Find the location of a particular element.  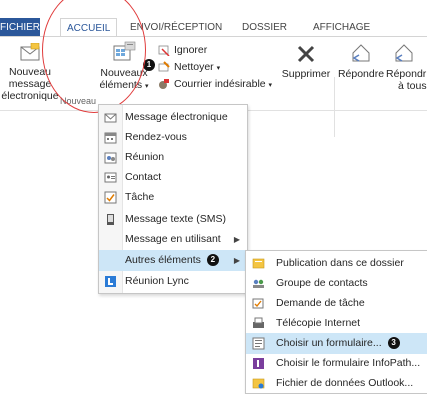

new-email-label-1: Nouveau message is located at coordinates (30, 78).